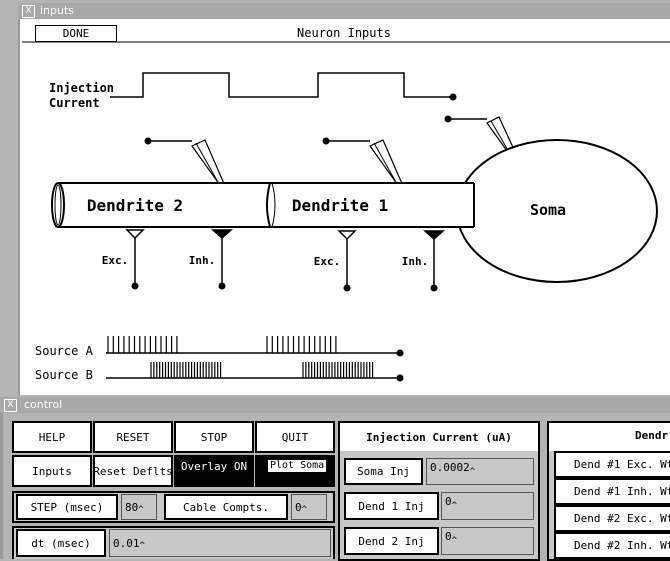 The height and width of the screenshot is (561, 670). Describe the element at coordinates (391, 541) in the screenshot. I see `dend2-inj-button: Dend 2 Inj` at that location.